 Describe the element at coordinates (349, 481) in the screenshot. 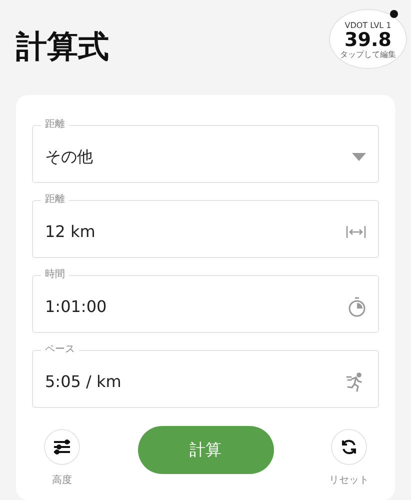

I see `reset-label: リセット` at that location.